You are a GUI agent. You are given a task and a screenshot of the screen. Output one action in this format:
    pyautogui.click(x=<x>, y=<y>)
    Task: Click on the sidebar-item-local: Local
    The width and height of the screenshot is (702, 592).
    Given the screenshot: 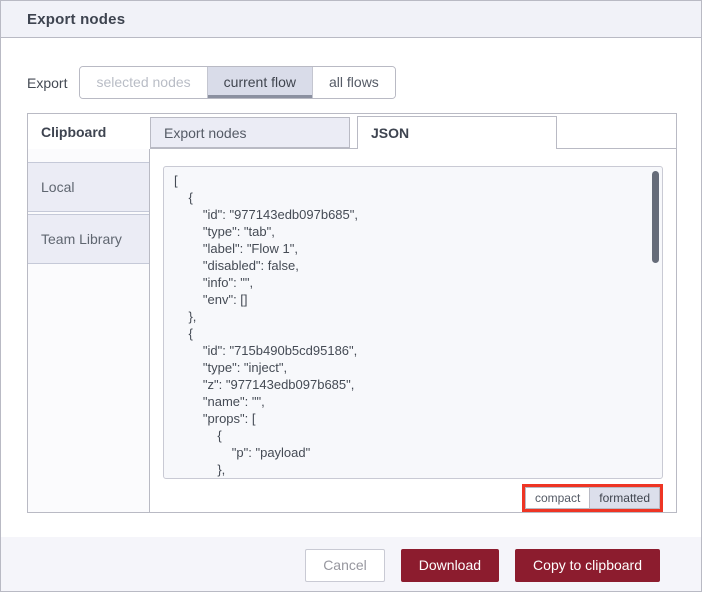 What is the action you would take?
    pyautogui.click(x=88, y=187)
    